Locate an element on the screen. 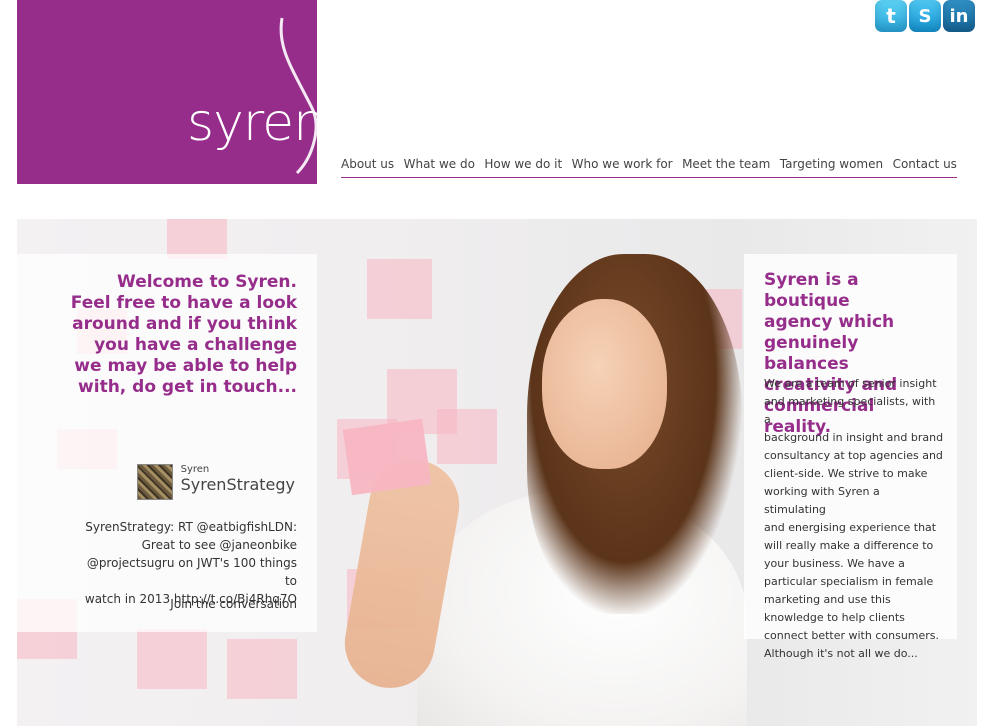 This screenshot has height=726, width=996. nav-who-we-work-for: Who we work for is located at coordinates (622, 164).